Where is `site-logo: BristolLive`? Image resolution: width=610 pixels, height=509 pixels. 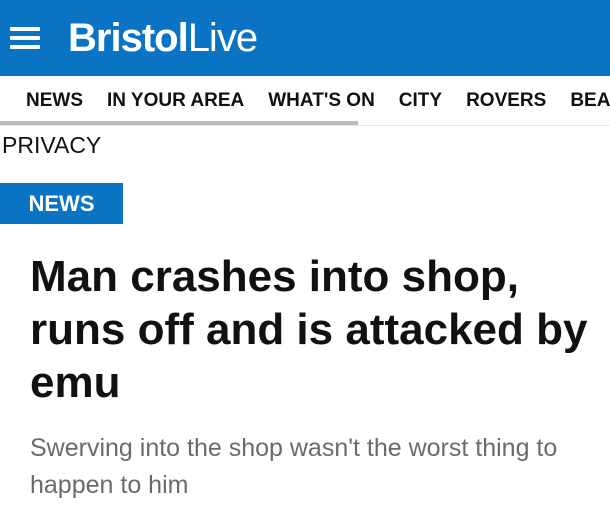 site-logo: BristolLive is located at coordinates (163, 38).